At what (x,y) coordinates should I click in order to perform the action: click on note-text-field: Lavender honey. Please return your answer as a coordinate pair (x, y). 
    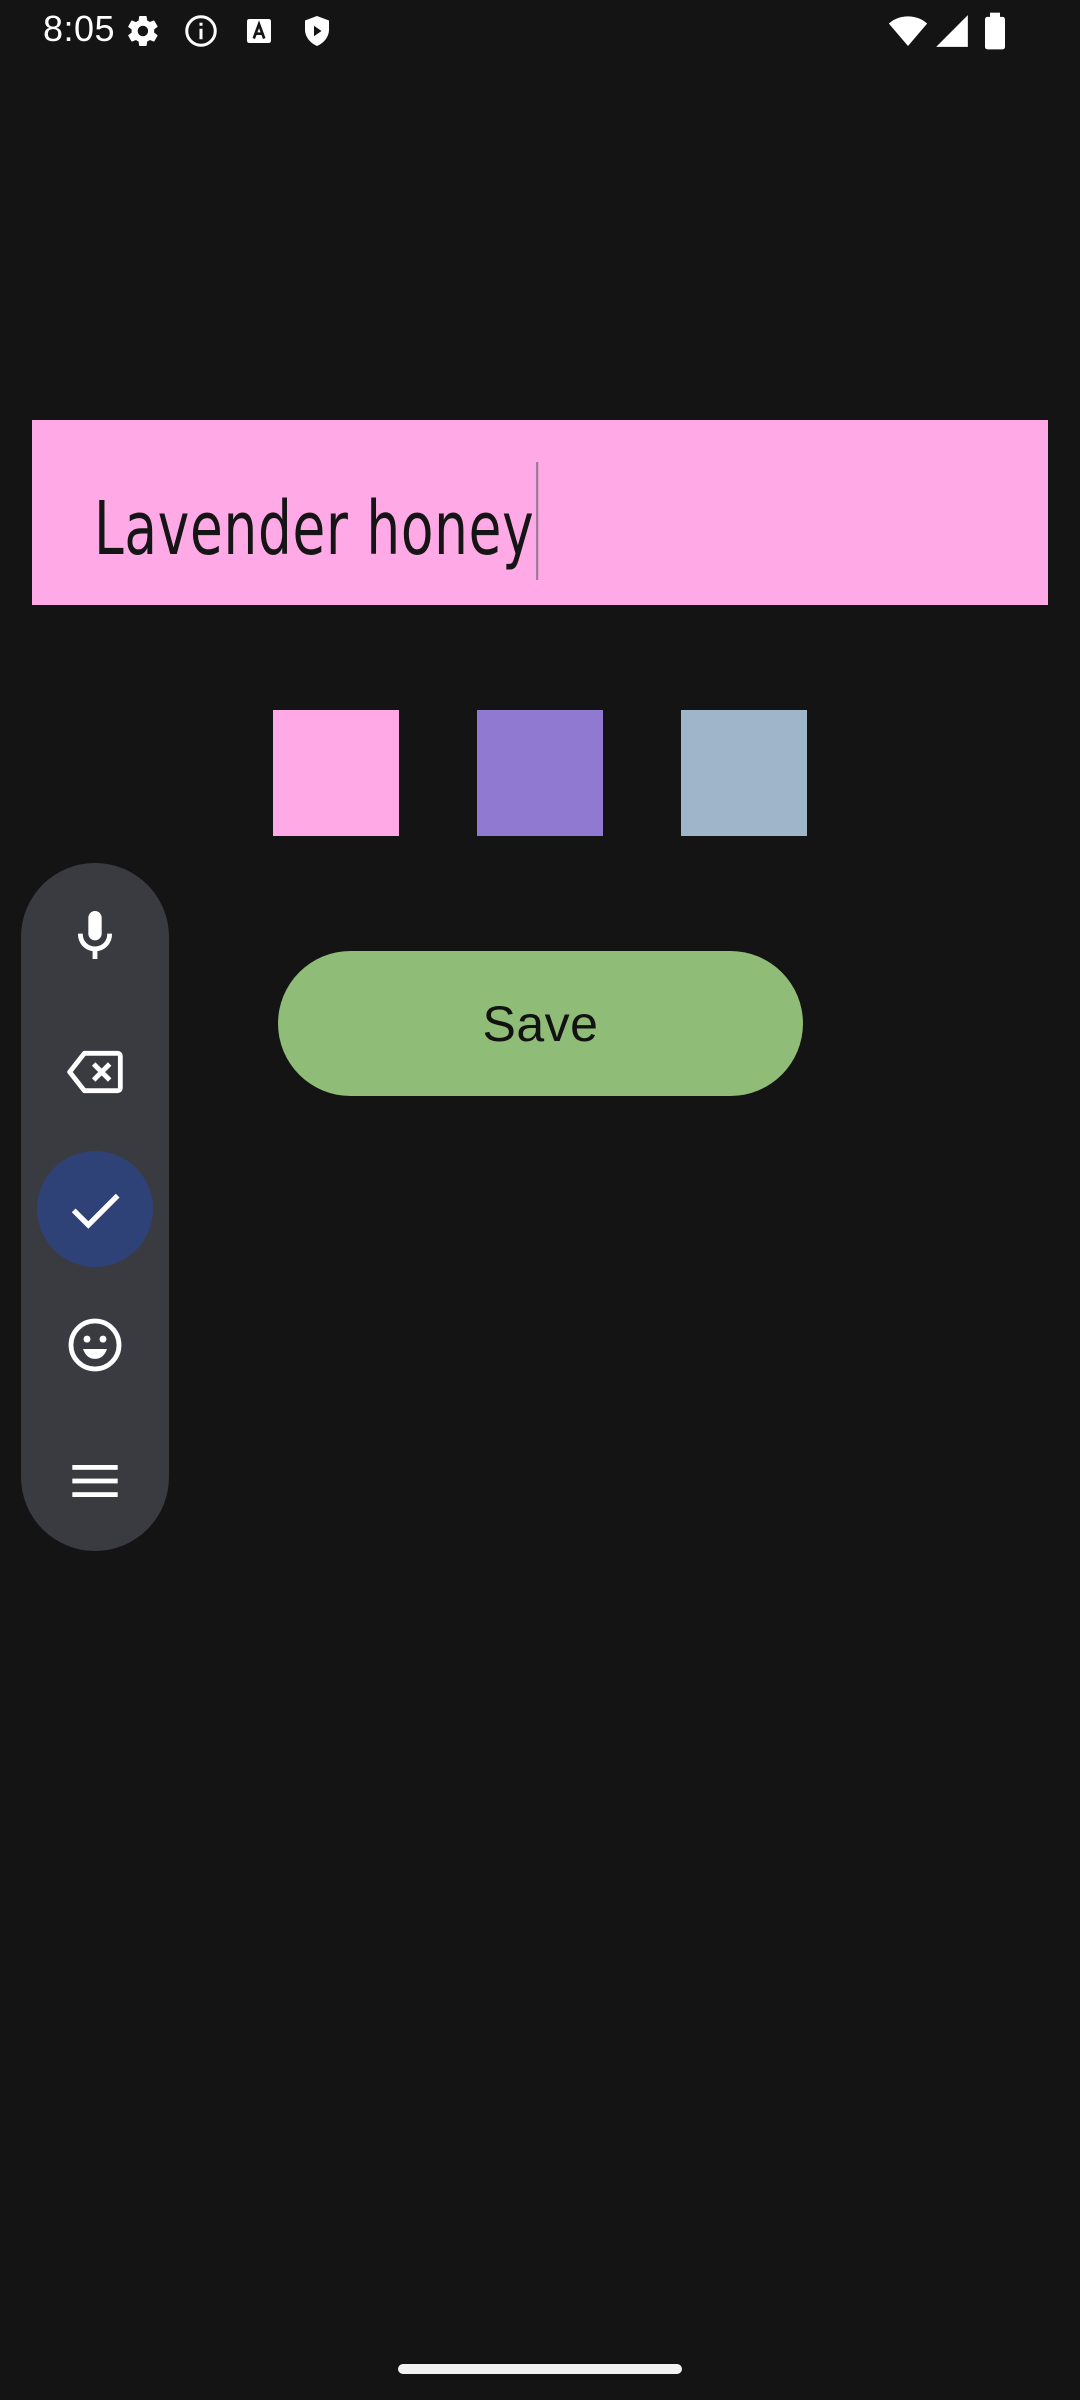
    Looking at the image, I should click on (540, 512).